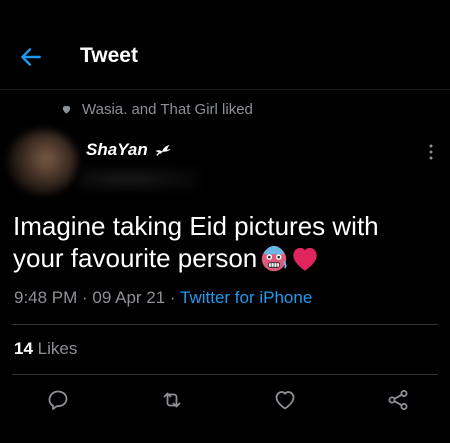 The height and width of the screenshot is (443, 450). I want to click on reply-icon, so click(58, 400).